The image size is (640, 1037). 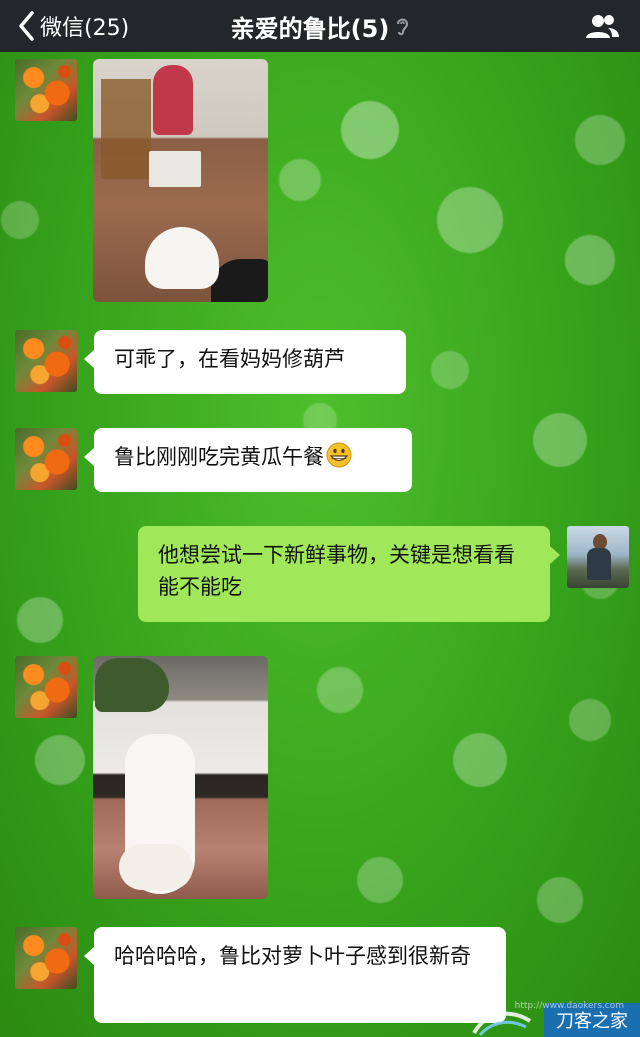 I want to click on message-bubble: 可乖了，在看妈妈修葫芦, so click(x=245, y=362).